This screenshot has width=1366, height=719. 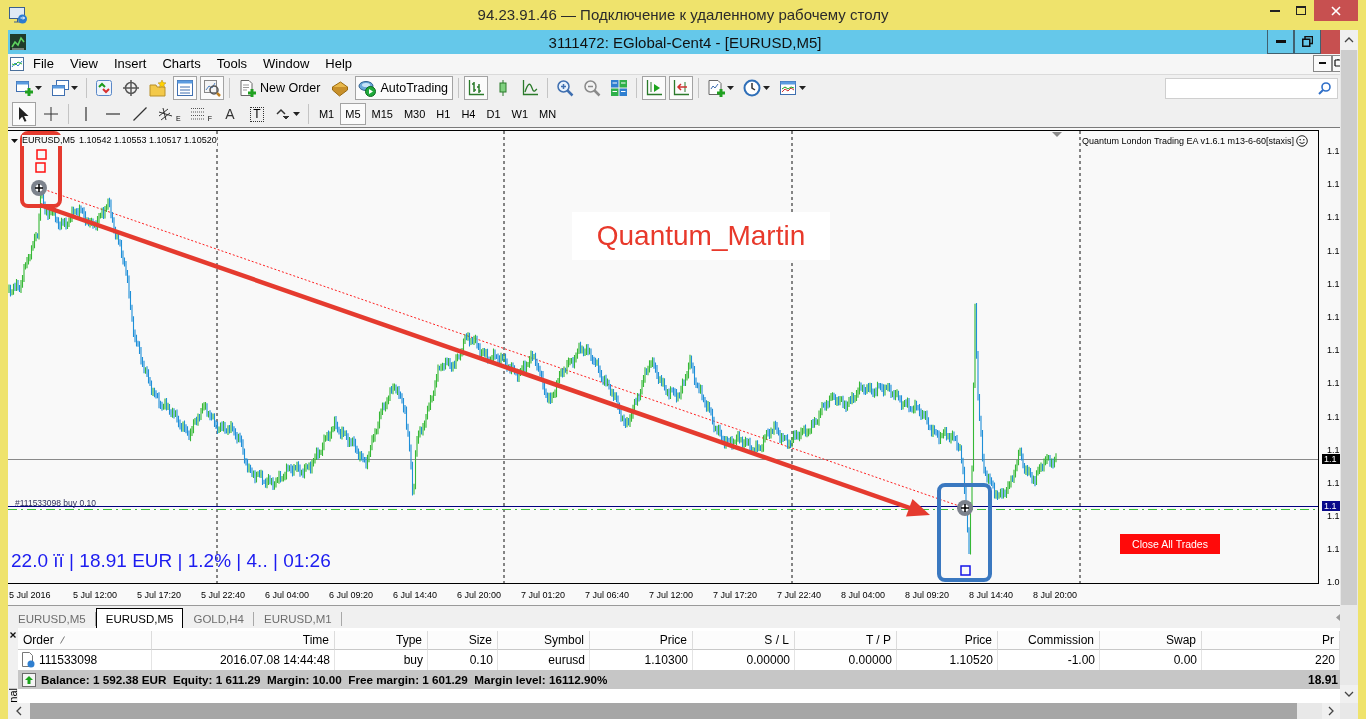 I want to click on magnifier-chart-icon, so click(x=212, y=88).